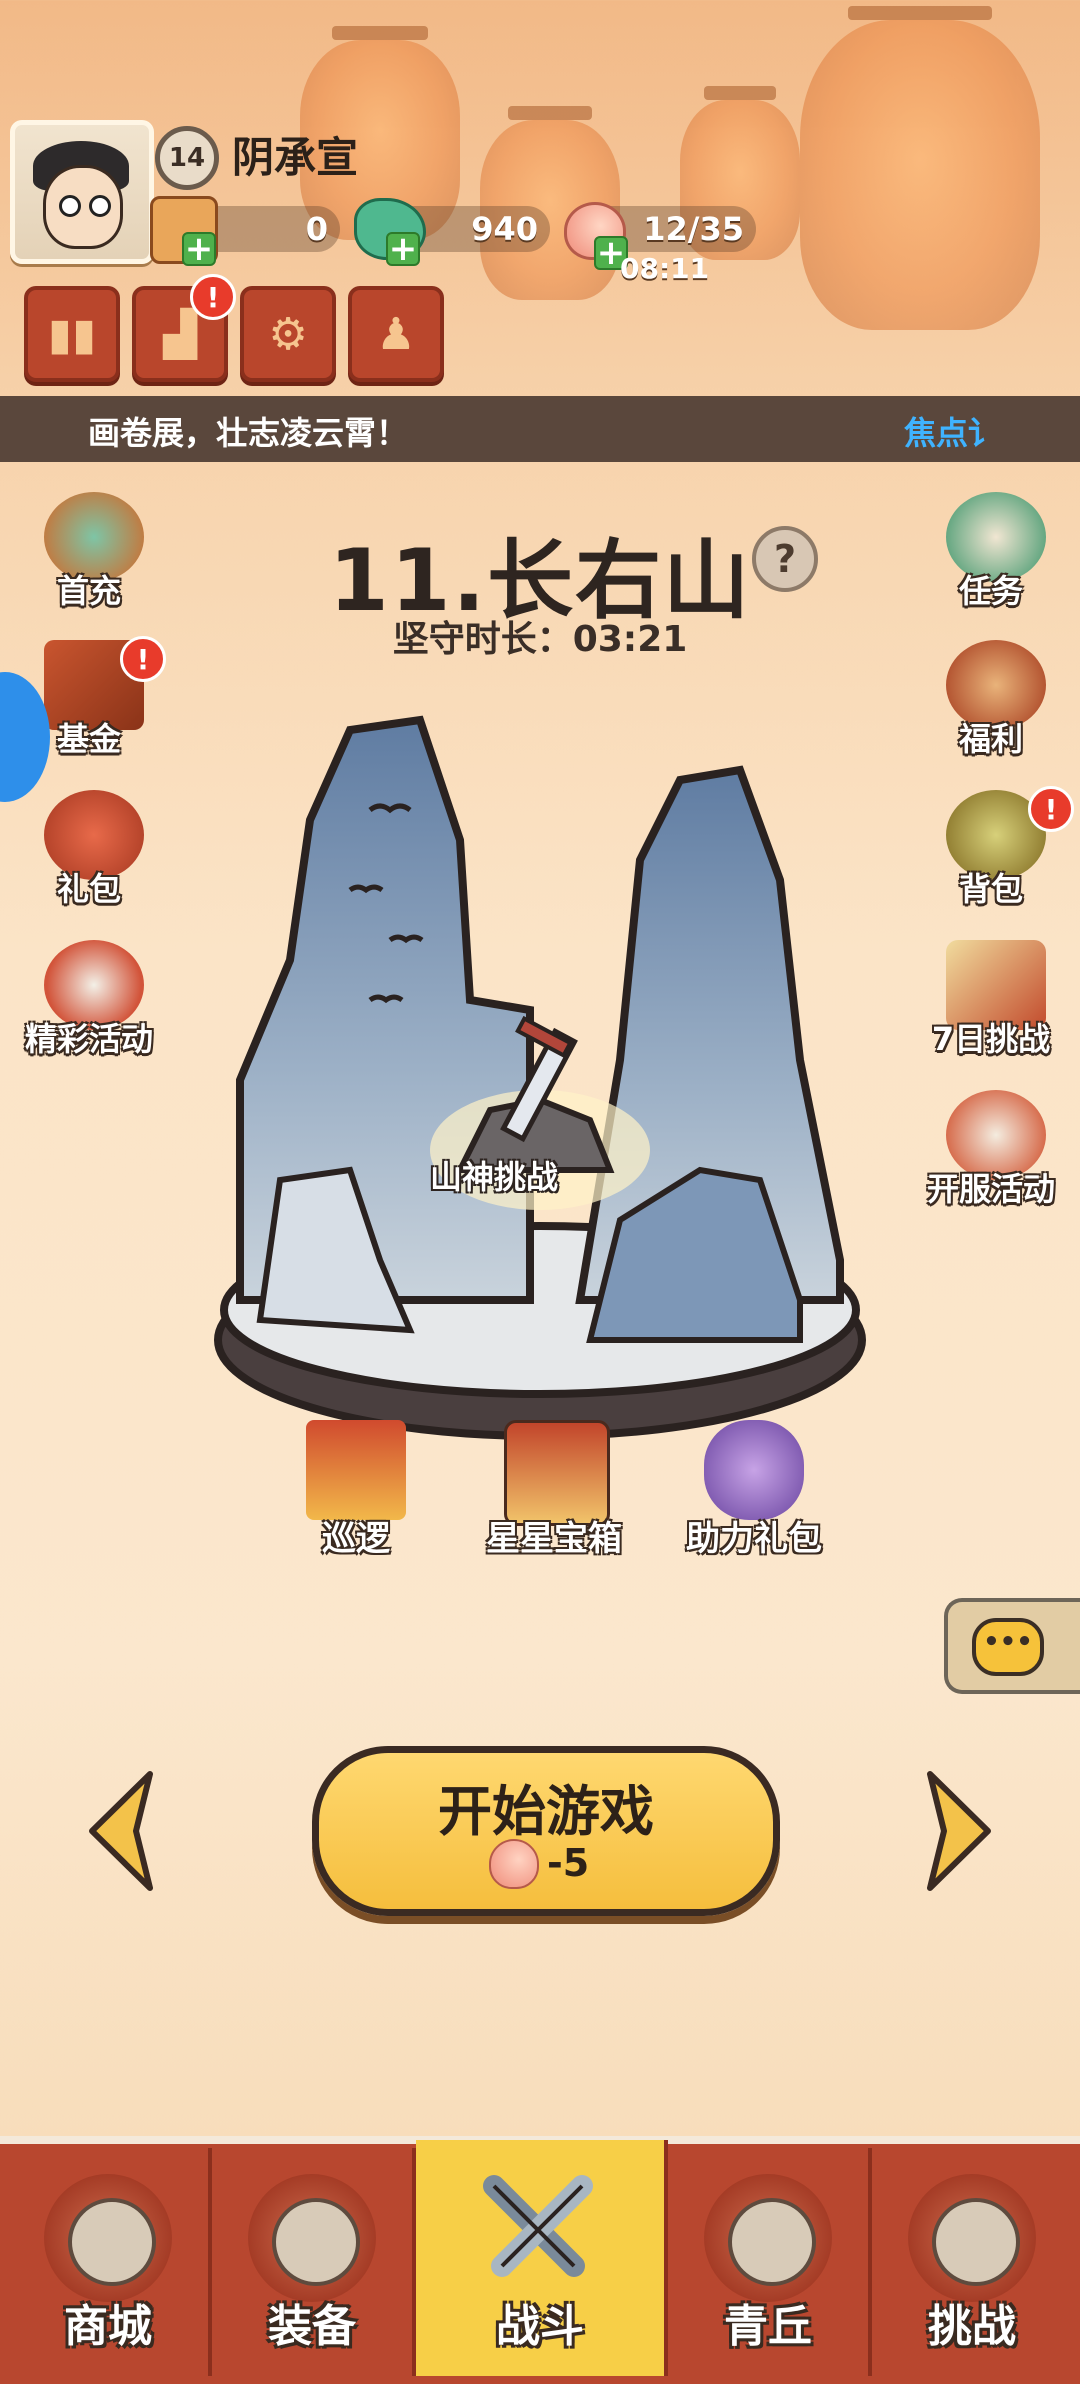  What do you see at coordinates (768, 2326) in the screenshot?
I see `nav-label: 青丘` at bounding box center [768, 2326].